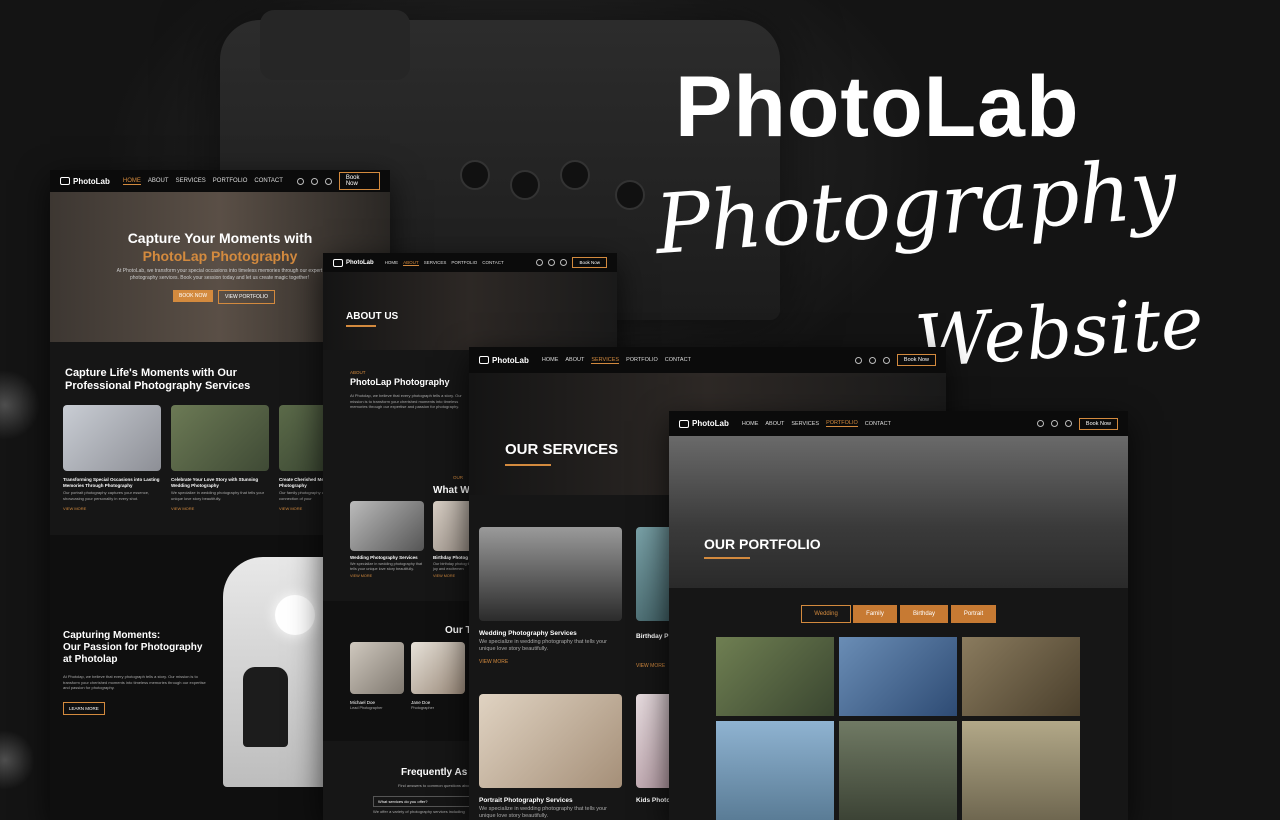 The height and width of the screenshot is (820, 1280). What do you see at coordinates (193, 296) in the screenshot?
I see `hero-book-button: BOOK NOW` at bounding box center [193, 296].